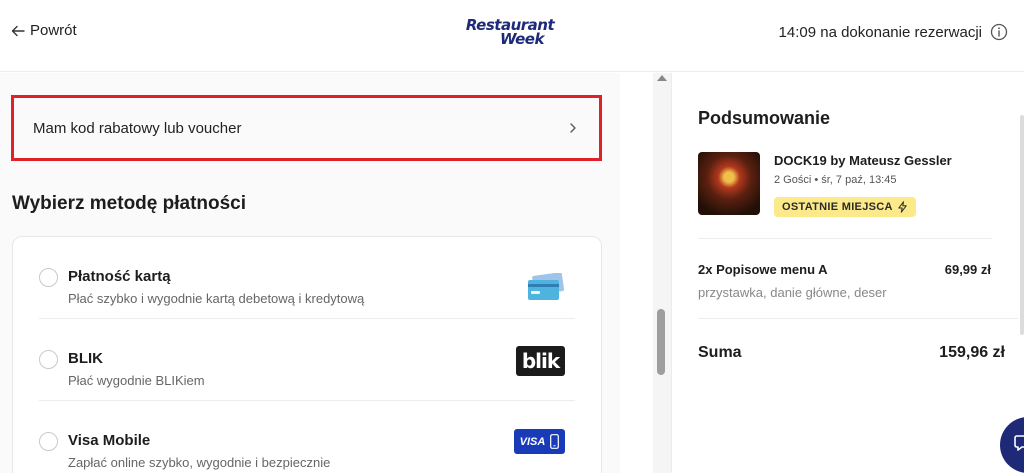  What do you see at coordinates (972, 352) in the screenshot?
I see `total-value: 159,96 zł` at bounding box center [972, 352].